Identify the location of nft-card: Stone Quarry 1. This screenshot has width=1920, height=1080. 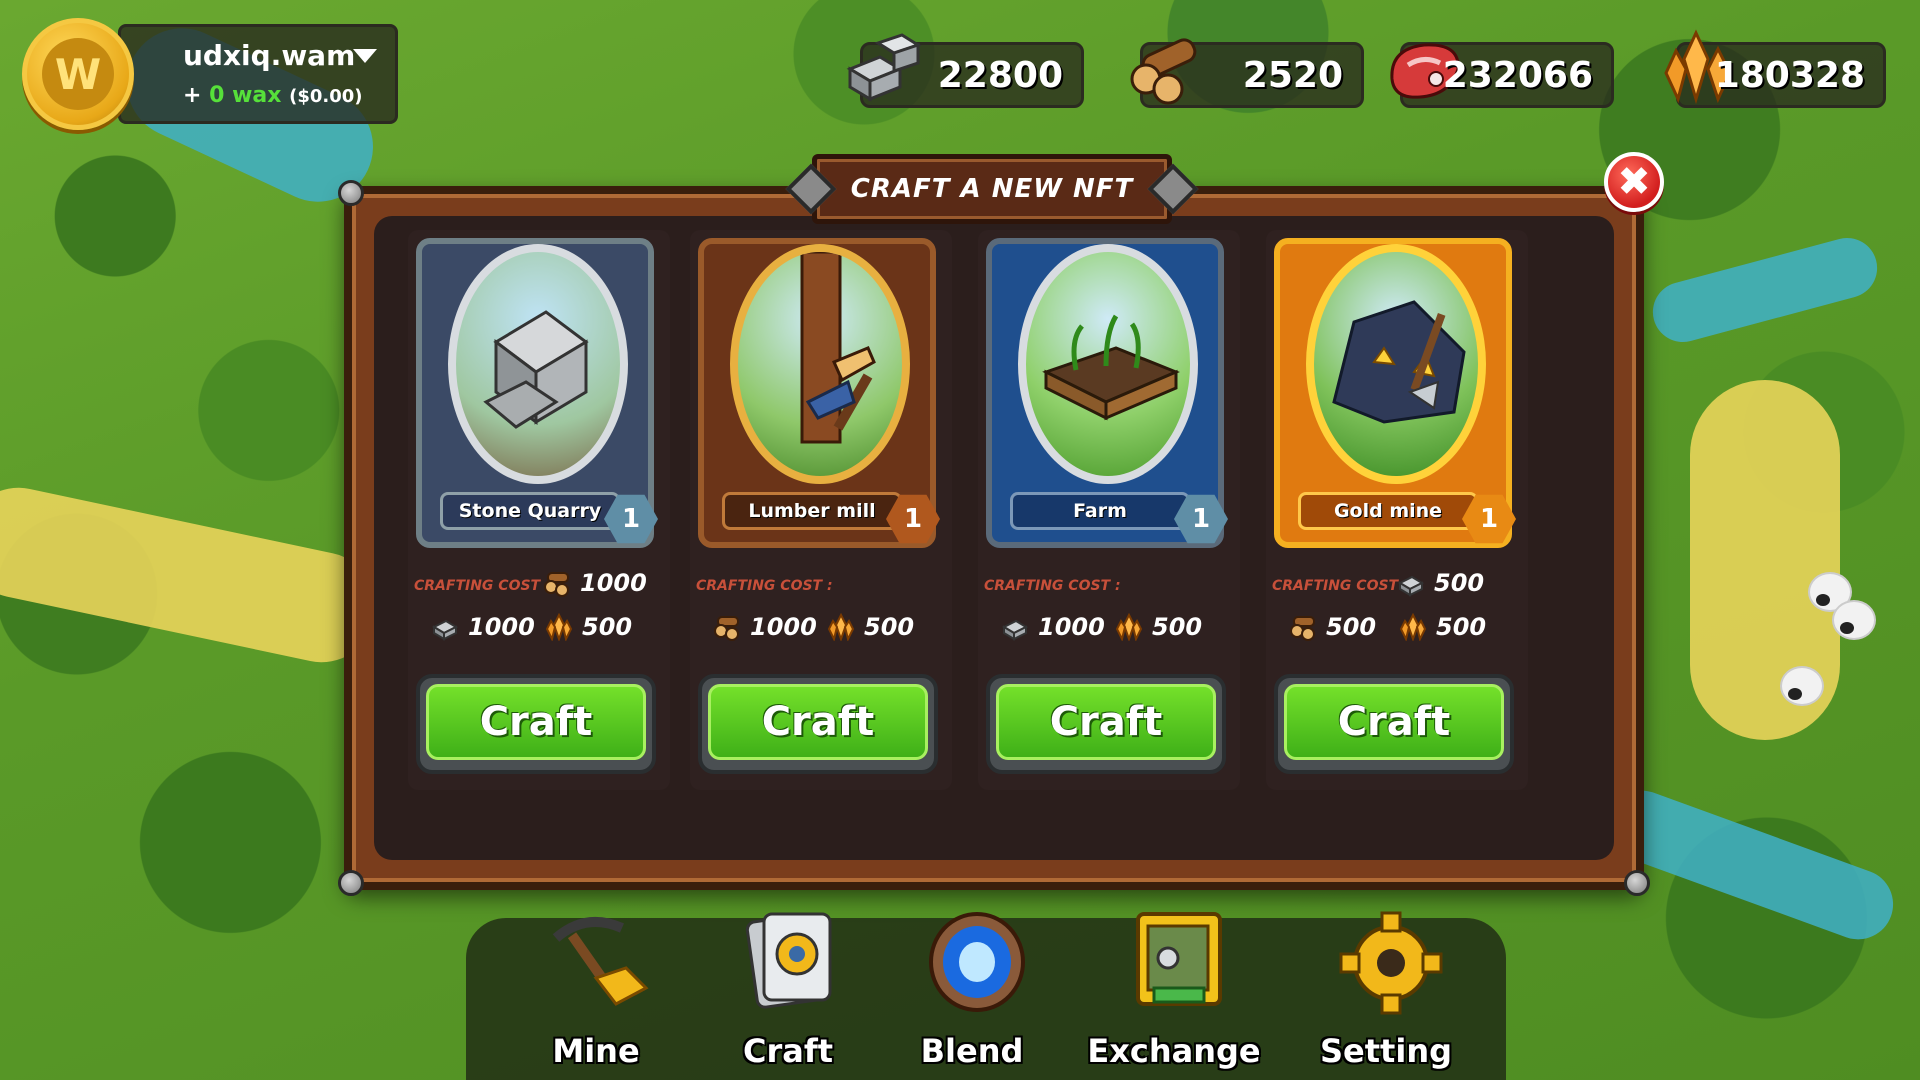
(537, 393).